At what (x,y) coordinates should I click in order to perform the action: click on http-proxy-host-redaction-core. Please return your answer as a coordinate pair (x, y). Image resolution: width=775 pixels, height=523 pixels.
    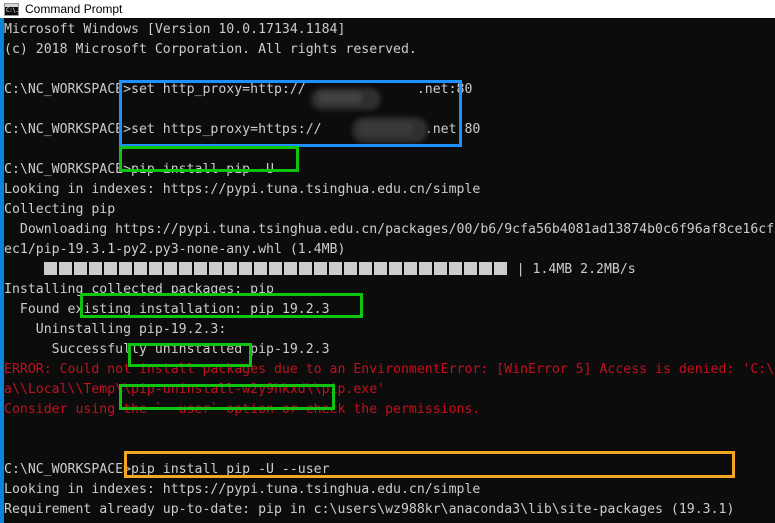
    Looking at the image, I should click on (340, 98).